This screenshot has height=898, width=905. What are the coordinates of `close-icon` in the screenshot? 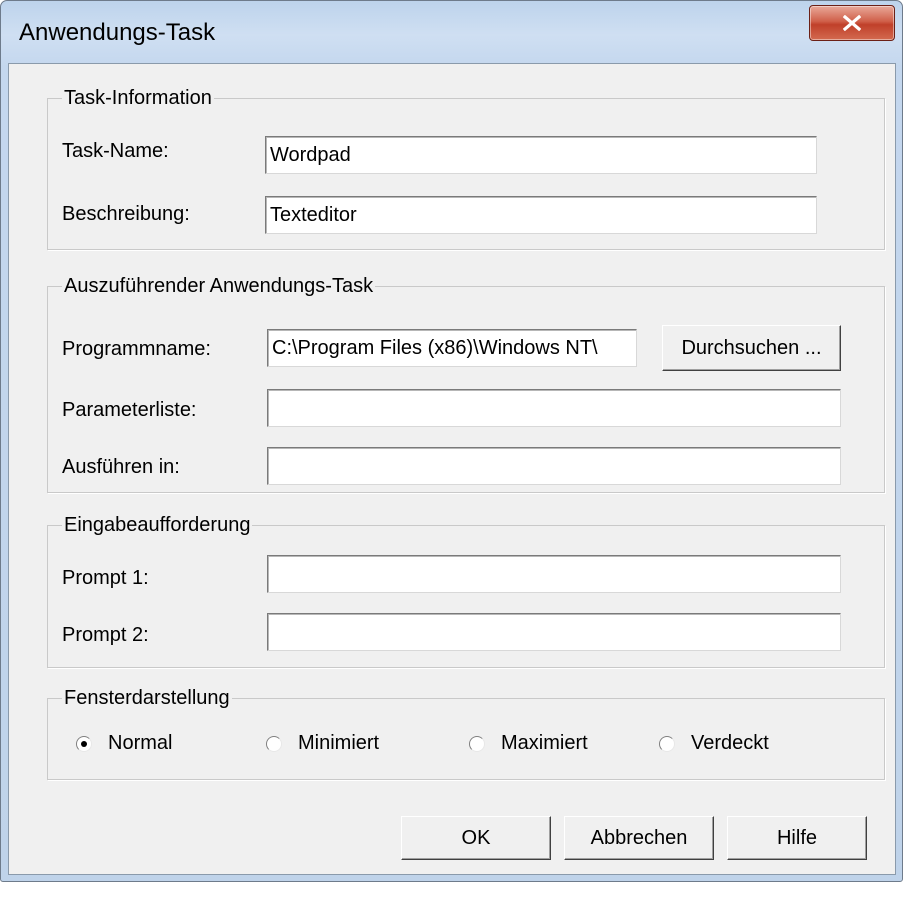 It's located at (852, 23).